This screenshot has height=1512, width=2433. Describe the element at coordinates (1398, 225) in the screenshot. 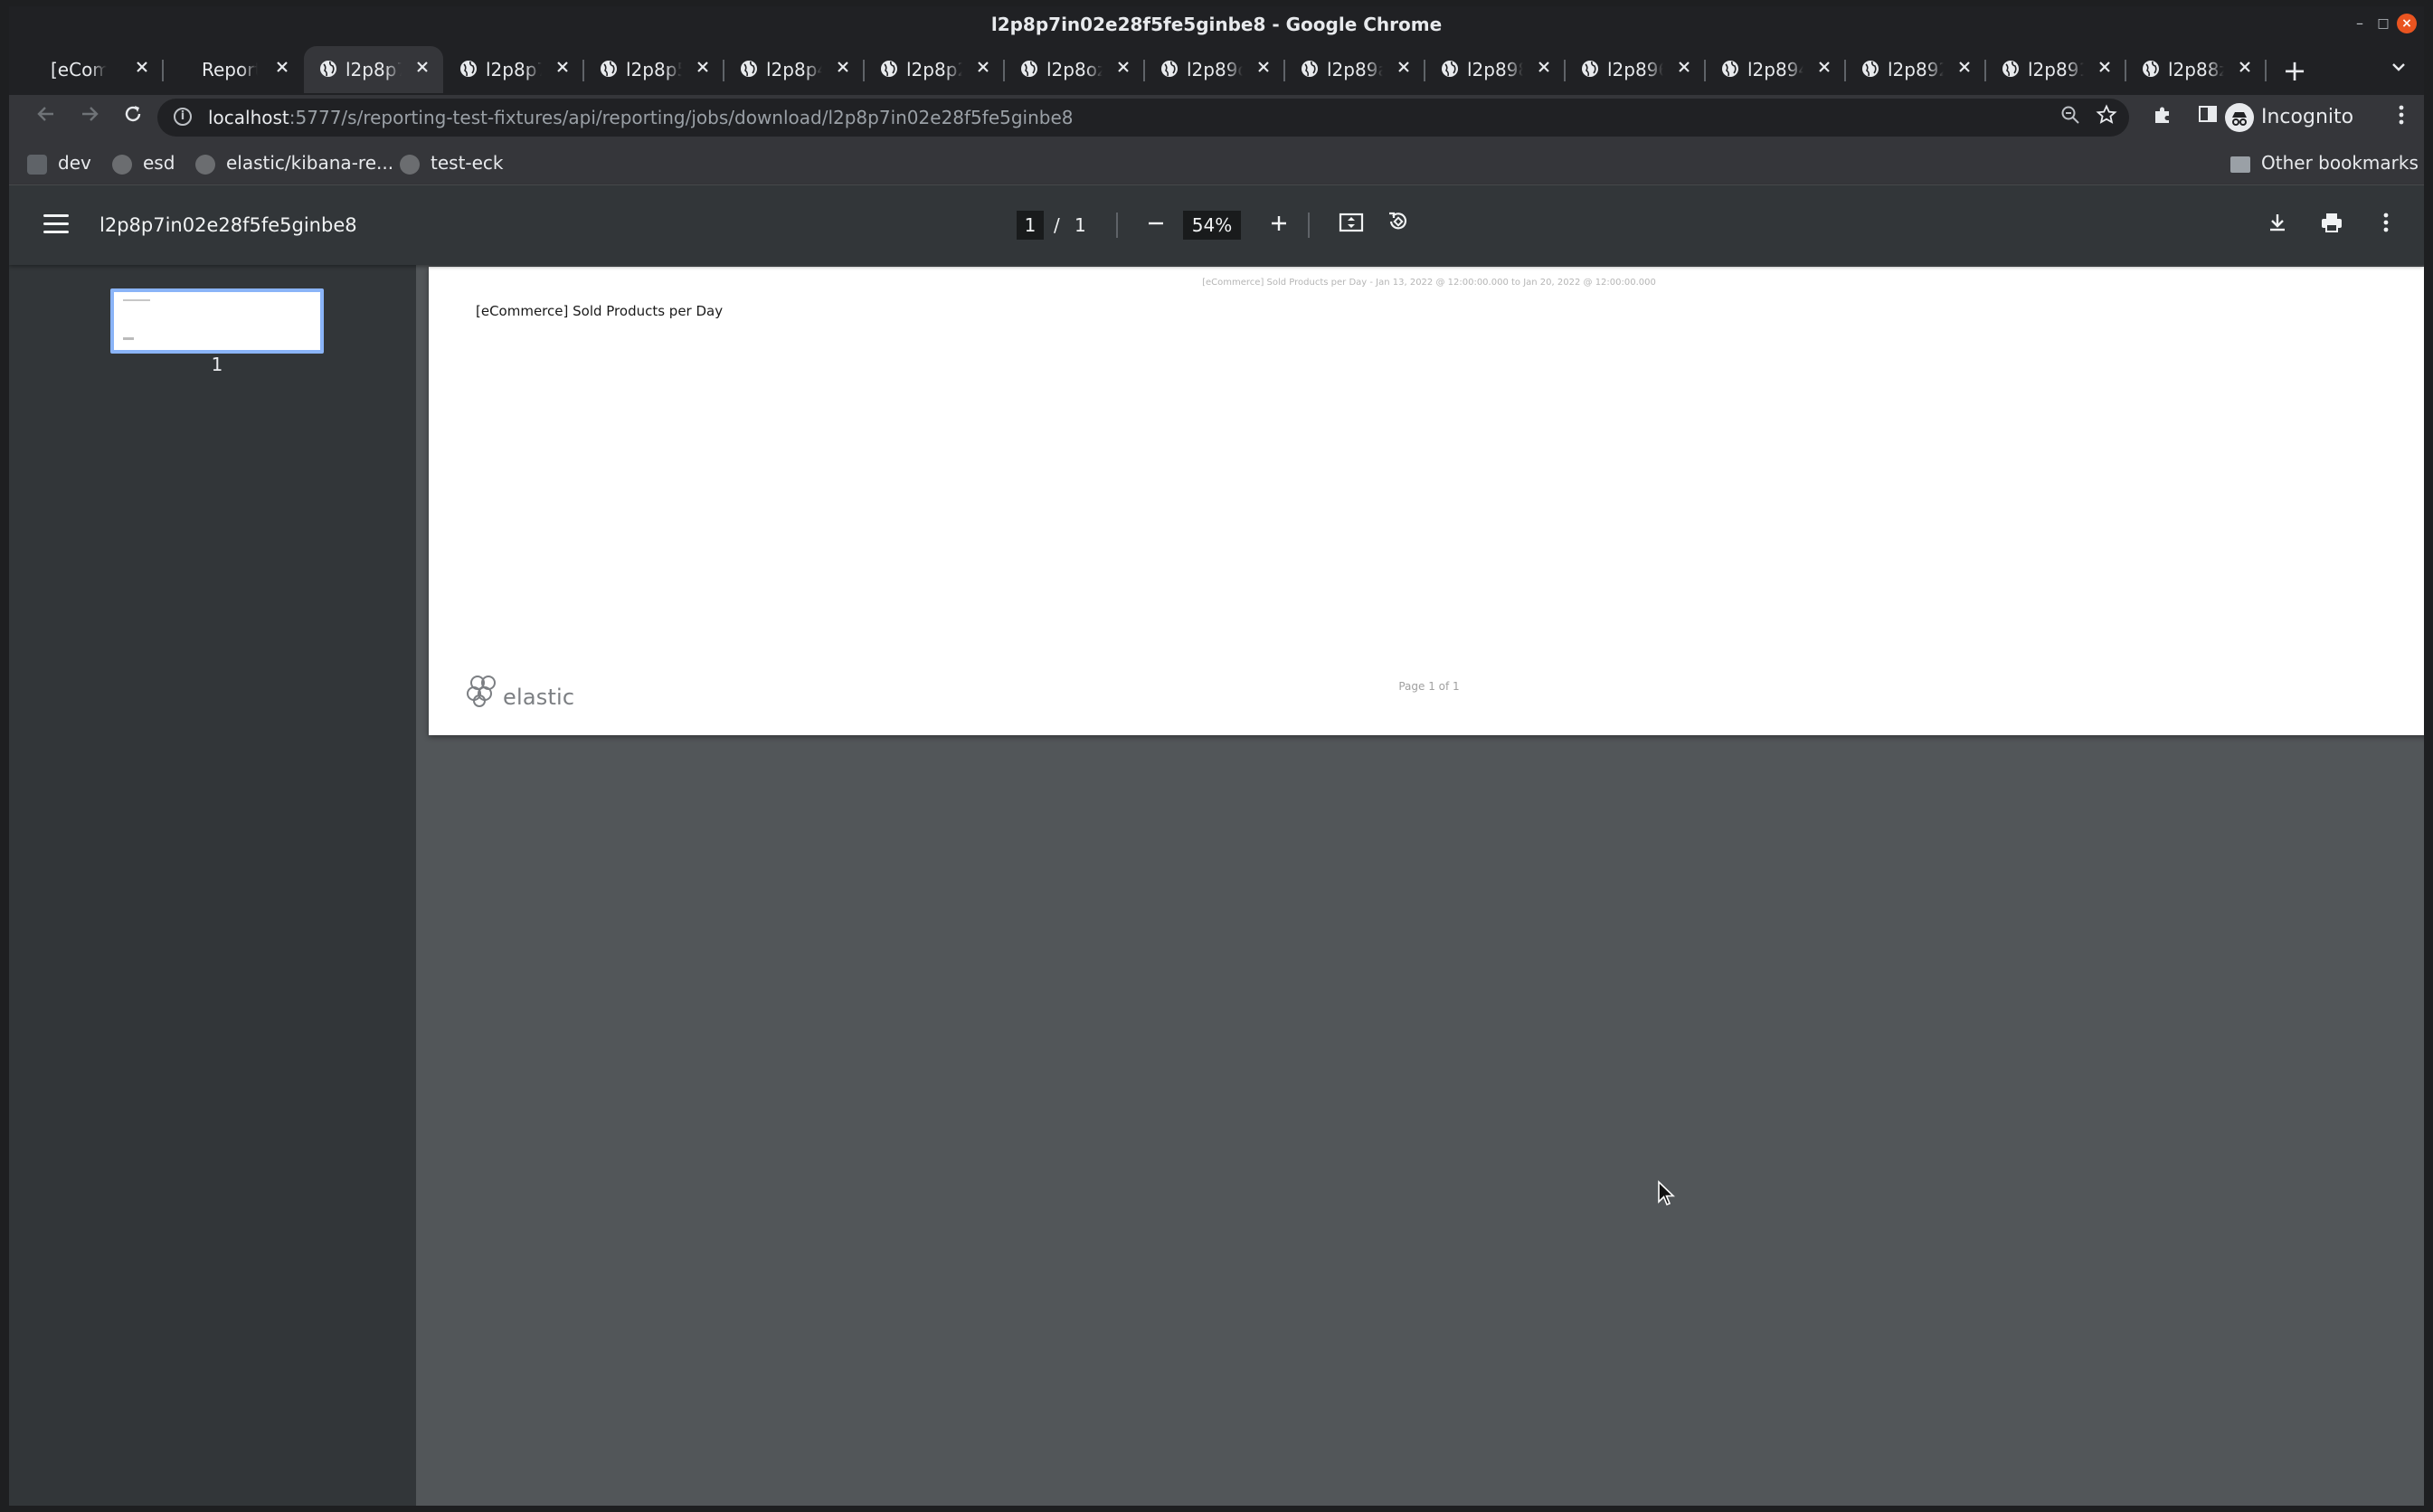

I see `rotate-button` at that location.